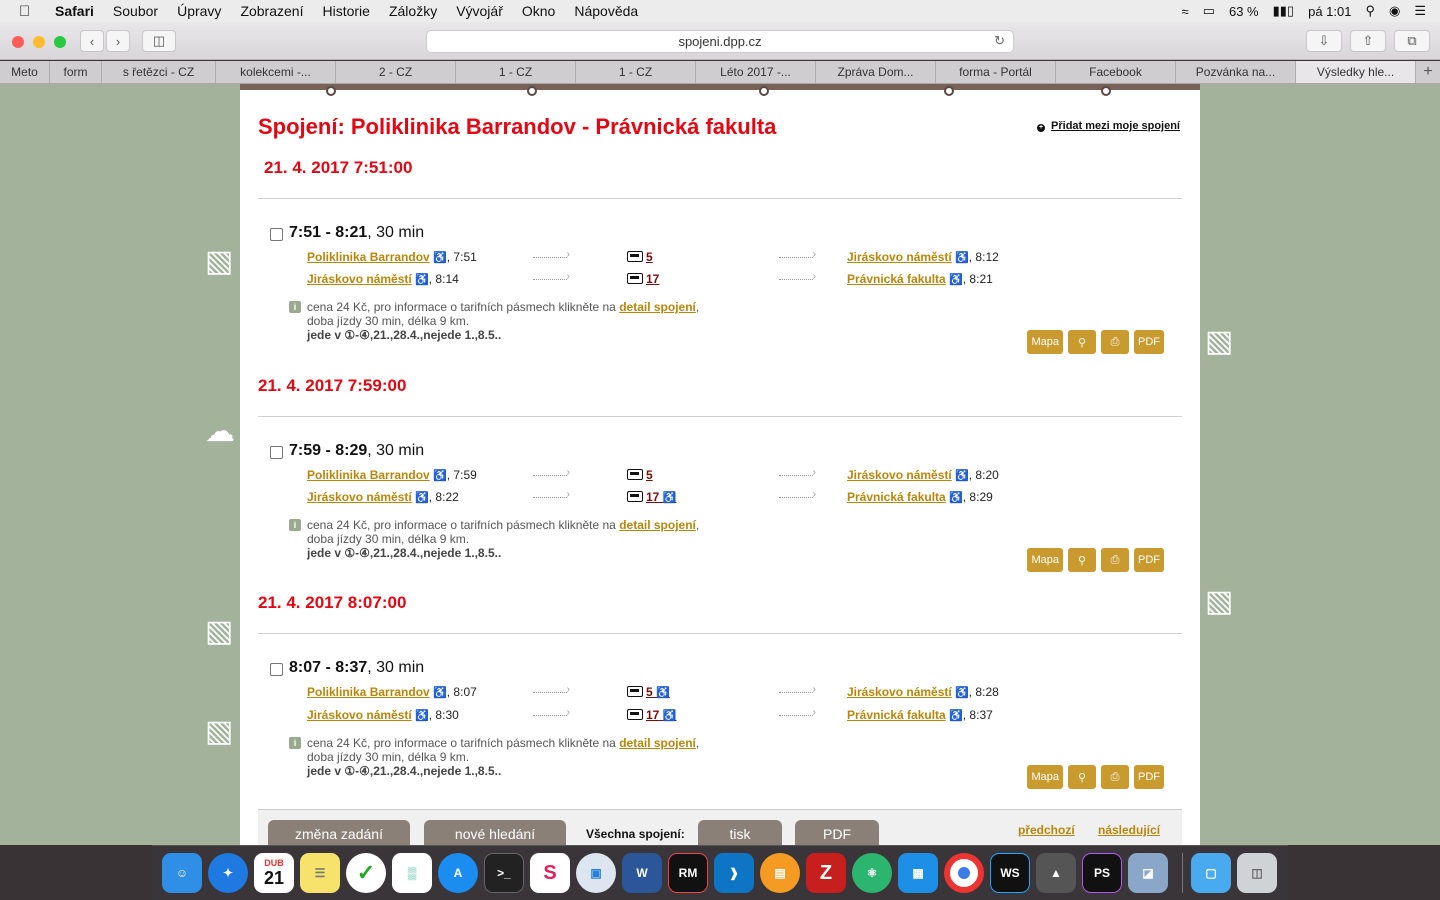 The height and width of the screenshot is (900, 1440). I want to click on app-store-icon: A, so click(458, 873).